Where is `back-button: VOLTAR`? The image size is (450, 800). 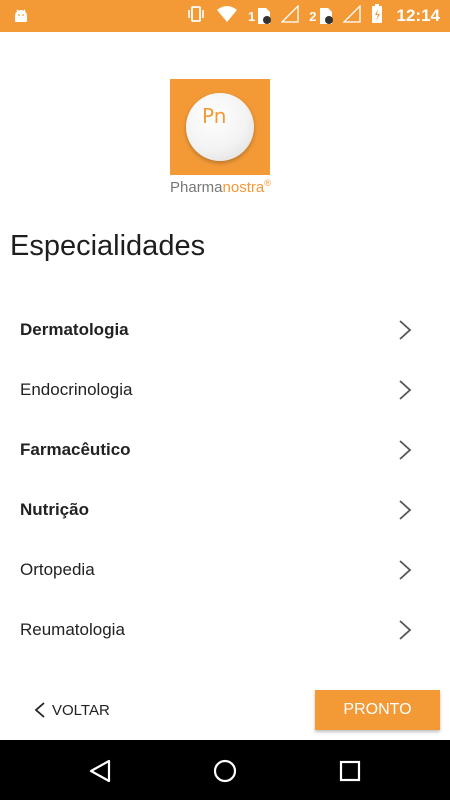 back-button: VOLTAR is located at coordinates (72, 710).